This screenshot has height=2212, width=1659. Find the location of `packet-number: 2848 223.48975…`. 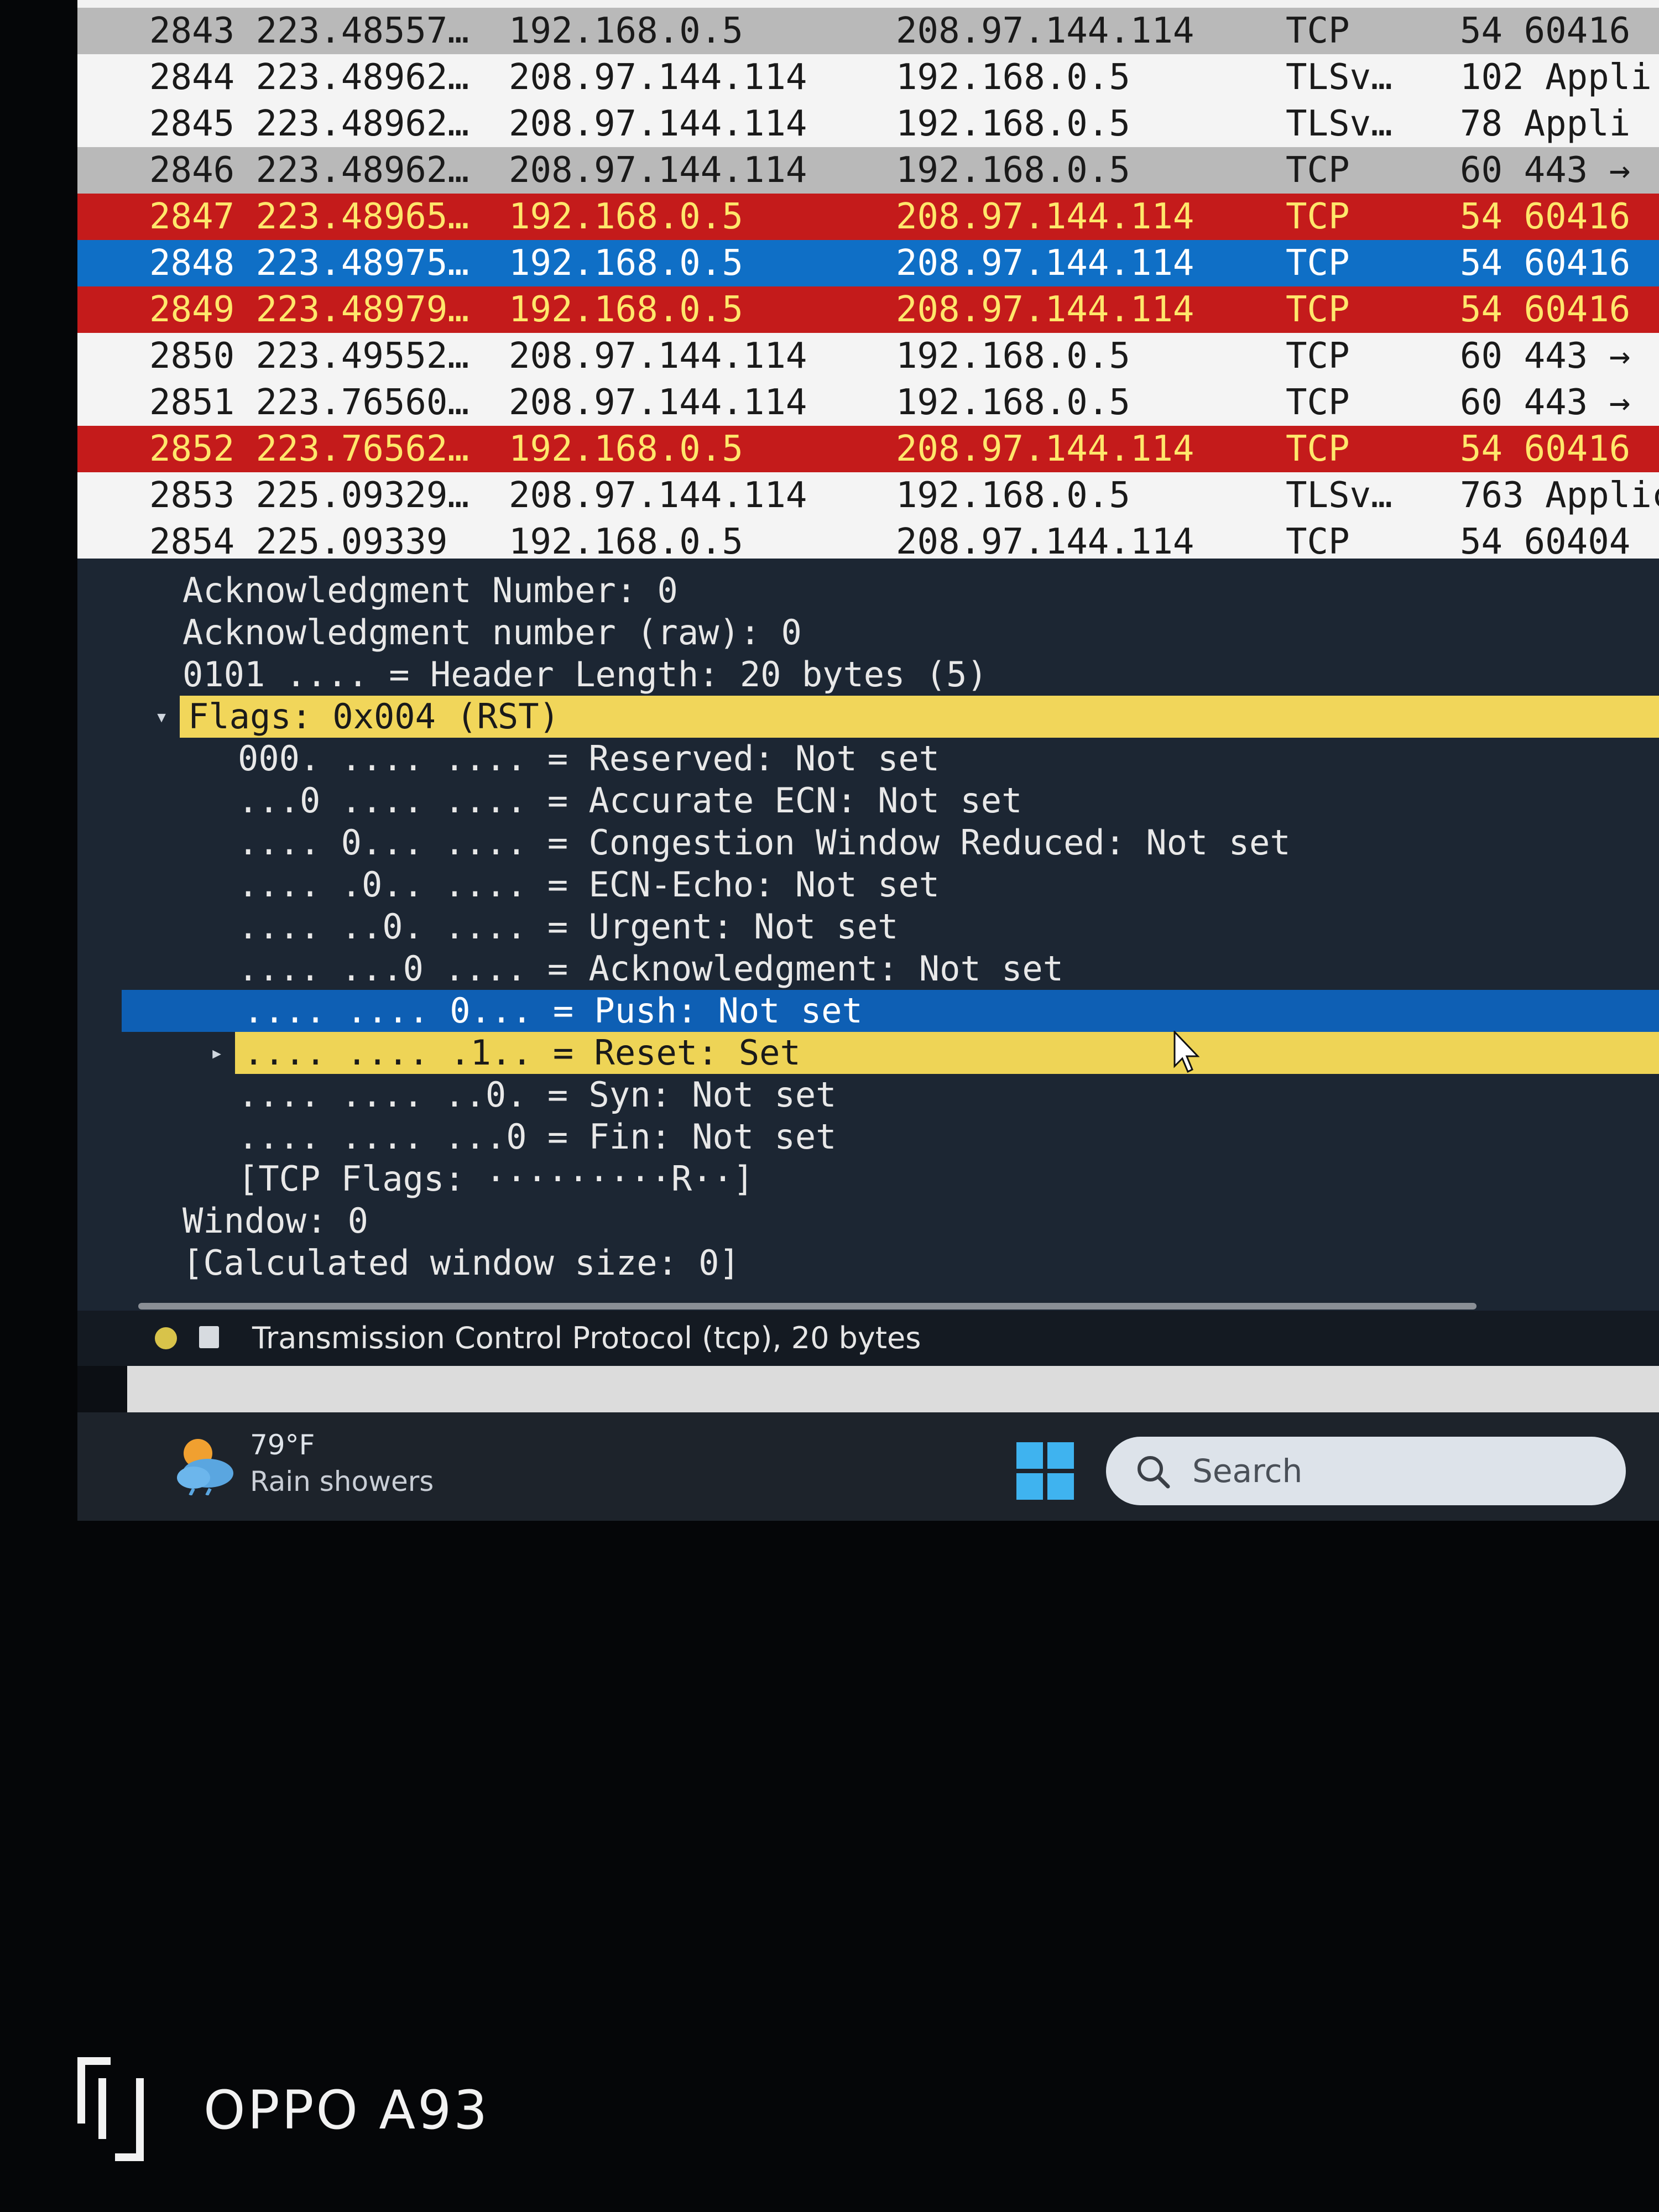

packet-number: 2848 223.48975… is located at coordinates (309, 263).